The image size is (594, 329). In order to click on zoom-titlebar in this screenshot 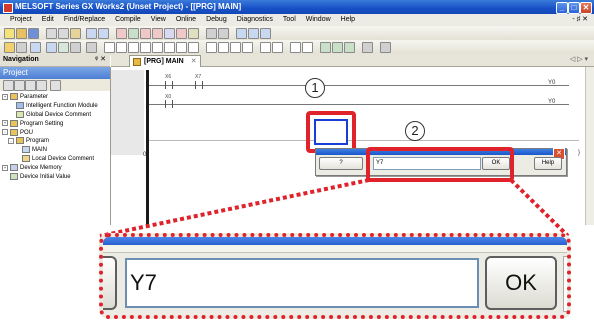, I will do `click(335, 241)`.